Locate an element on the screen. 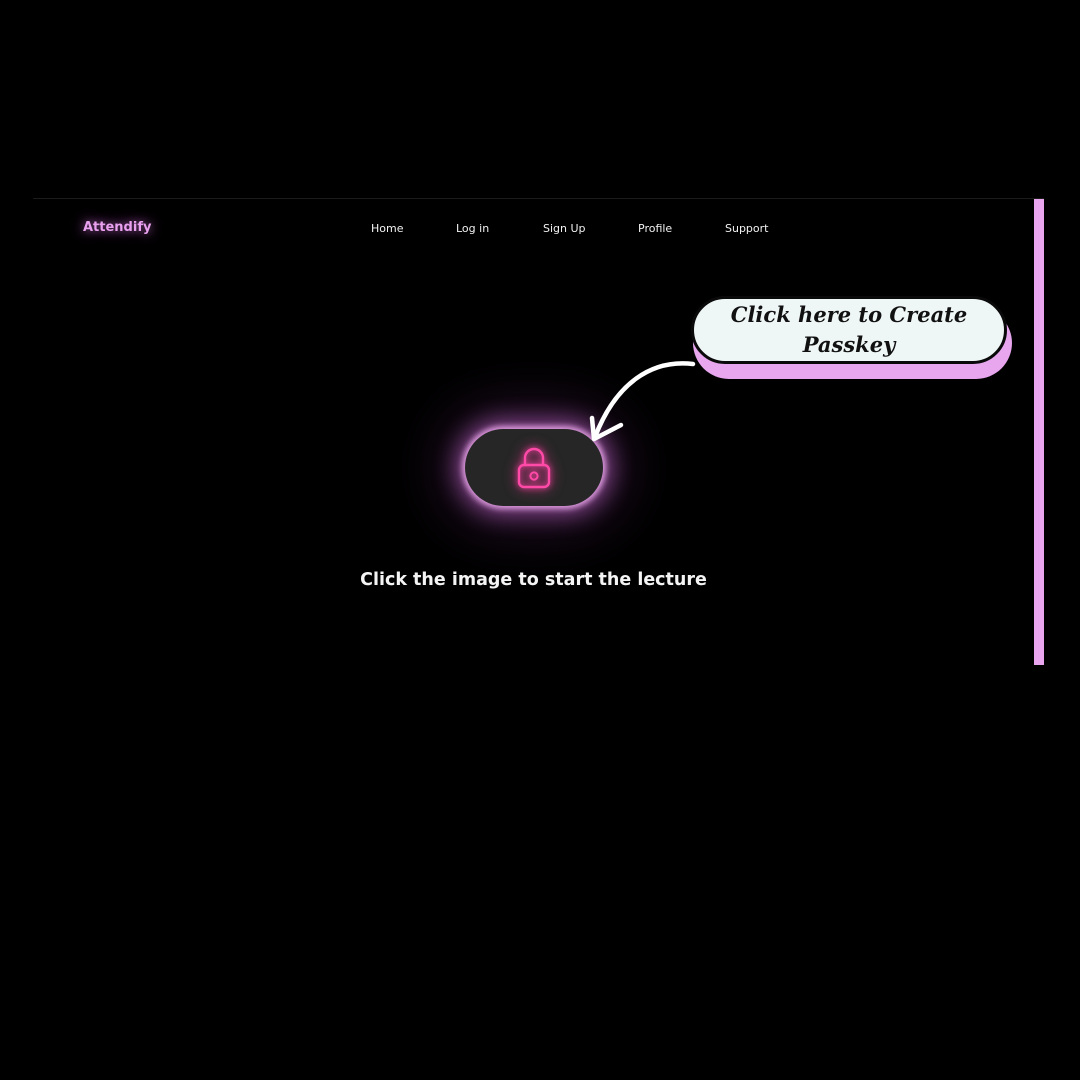 The image size is (1080, 1080). nav-login-link: Log in is located at coordinates (472, 228).